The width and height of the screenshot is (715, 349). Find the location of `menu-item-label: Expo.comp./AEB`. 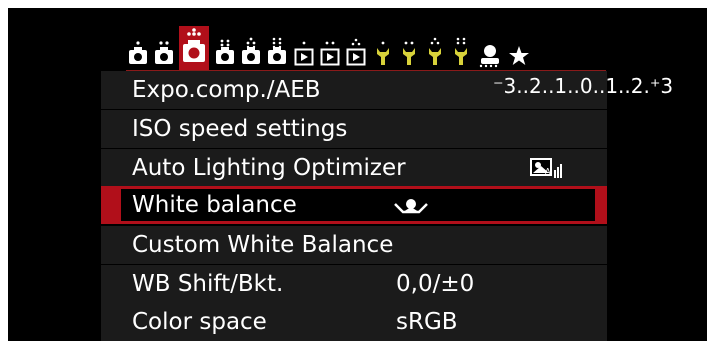

menu-item-label: Expo.comp./AEB is located at coordinates (226, 90).